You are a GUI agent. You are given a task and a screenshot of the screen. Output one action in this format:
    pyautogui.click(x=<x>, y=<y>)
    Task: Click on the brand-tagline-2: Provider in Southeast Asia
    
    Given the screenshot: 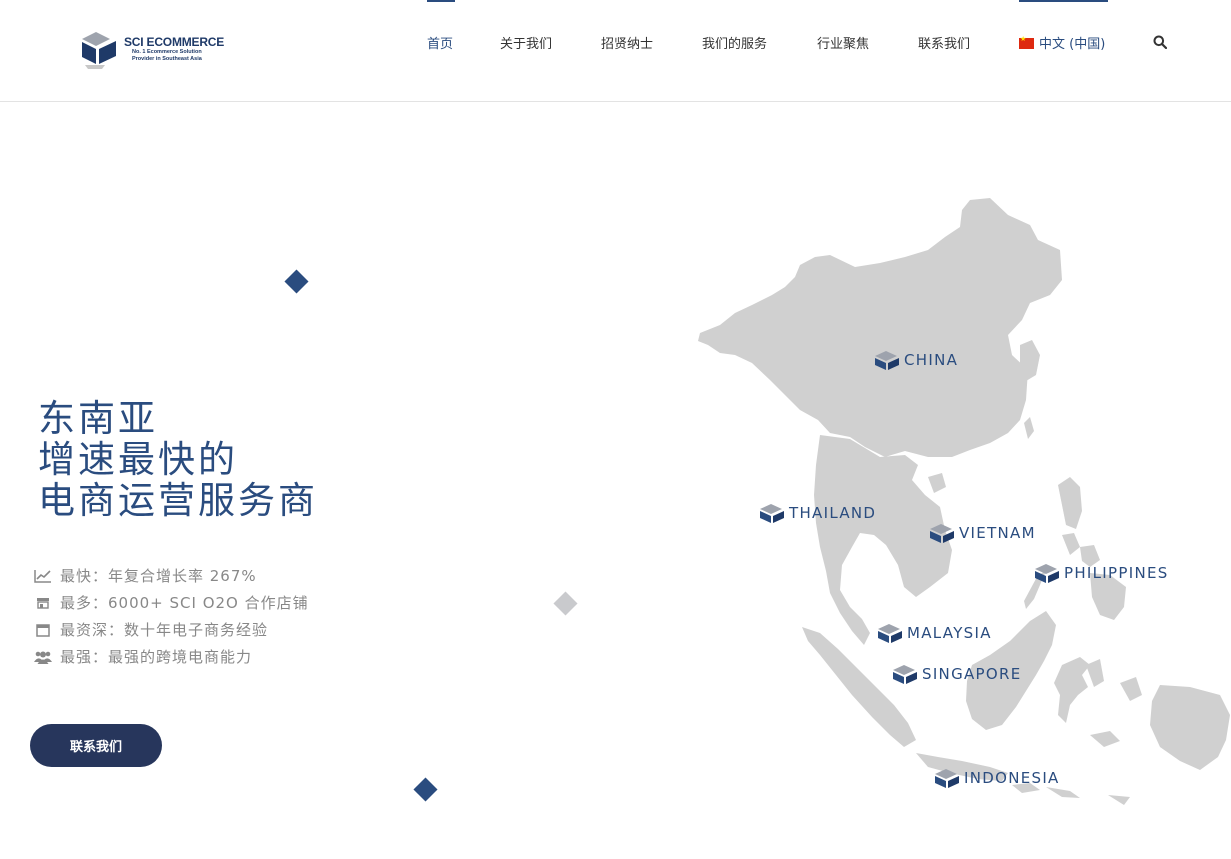 What is the action you would take?
    pyautogui.click(x=167, y=58)
    